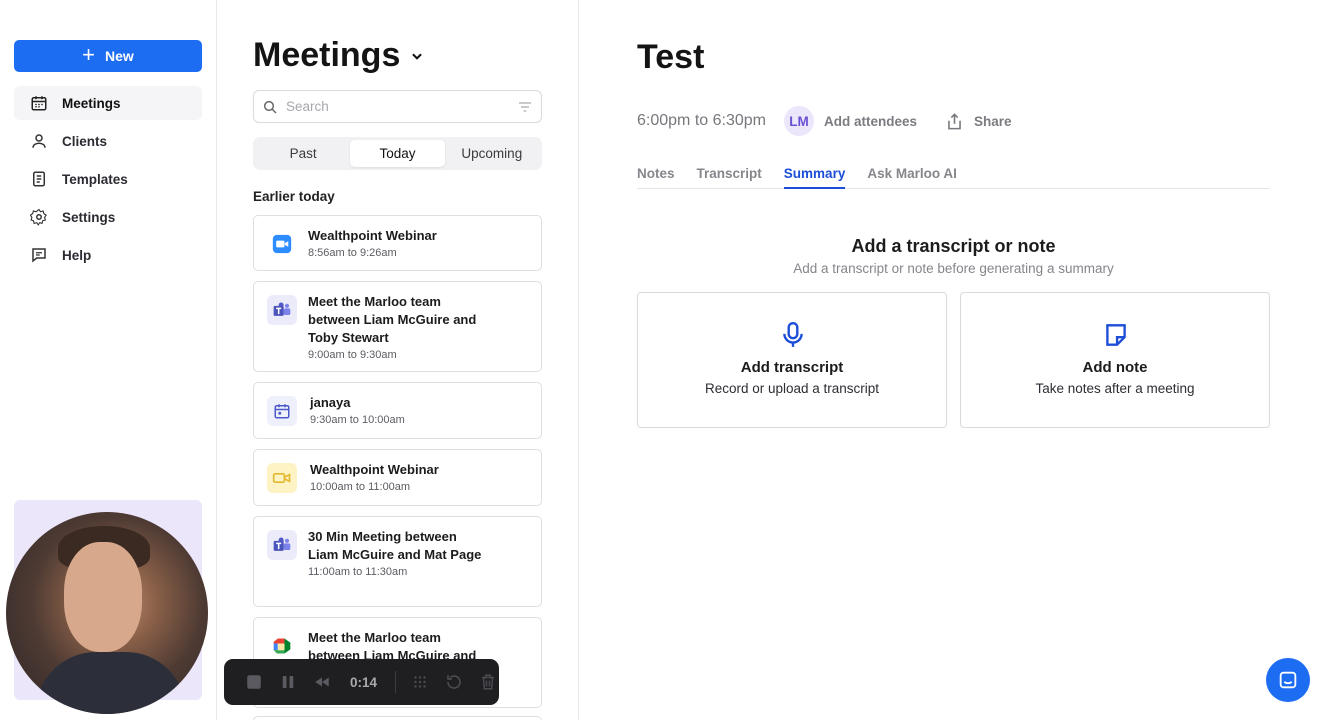  What do you see at coordinates (39, 255) in the screenshot?
I see `chat-bubble-icon` at bounding box center [39, 255].